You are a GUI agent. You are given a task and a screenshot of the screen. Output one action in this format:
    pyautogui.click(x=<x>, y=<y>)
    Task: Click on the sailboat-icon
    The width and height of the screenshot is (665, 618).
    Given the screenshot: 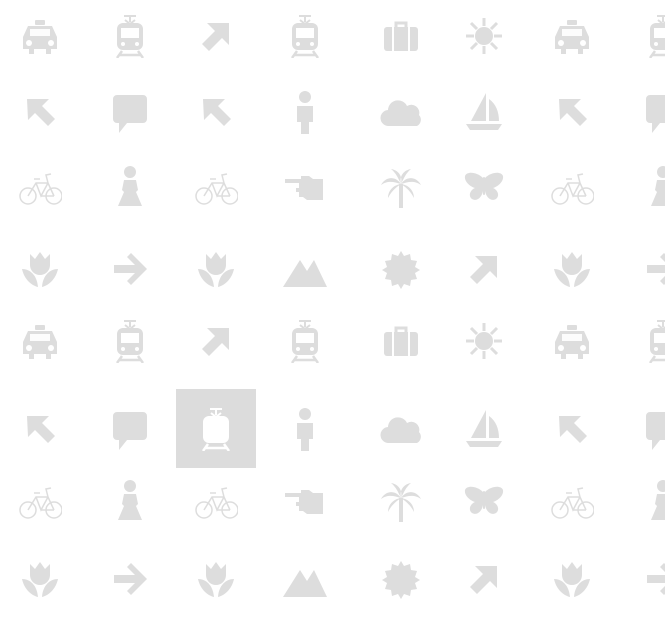 What is the action you would take?
    pyautogui.click(x=484, y=428)
    